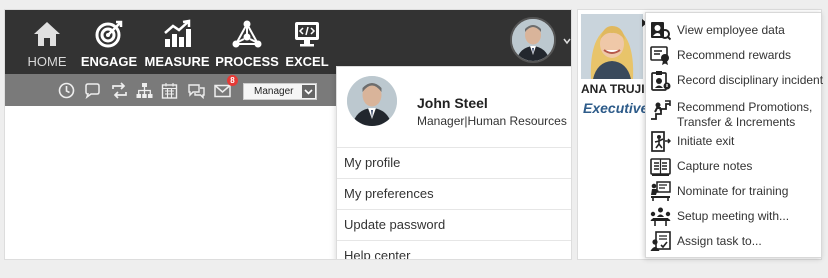 This screenshot has width=828, height=278. I want to click on nav-excel: EXCEL, so click(307, 42).